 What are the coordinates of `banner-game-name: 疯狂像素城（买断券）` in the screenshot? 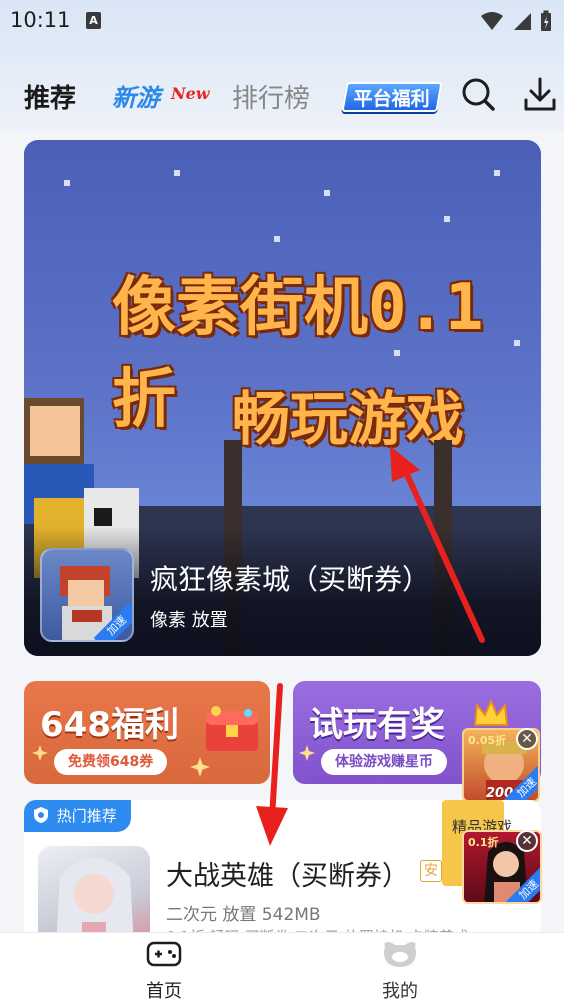 It's located at (290, 578).